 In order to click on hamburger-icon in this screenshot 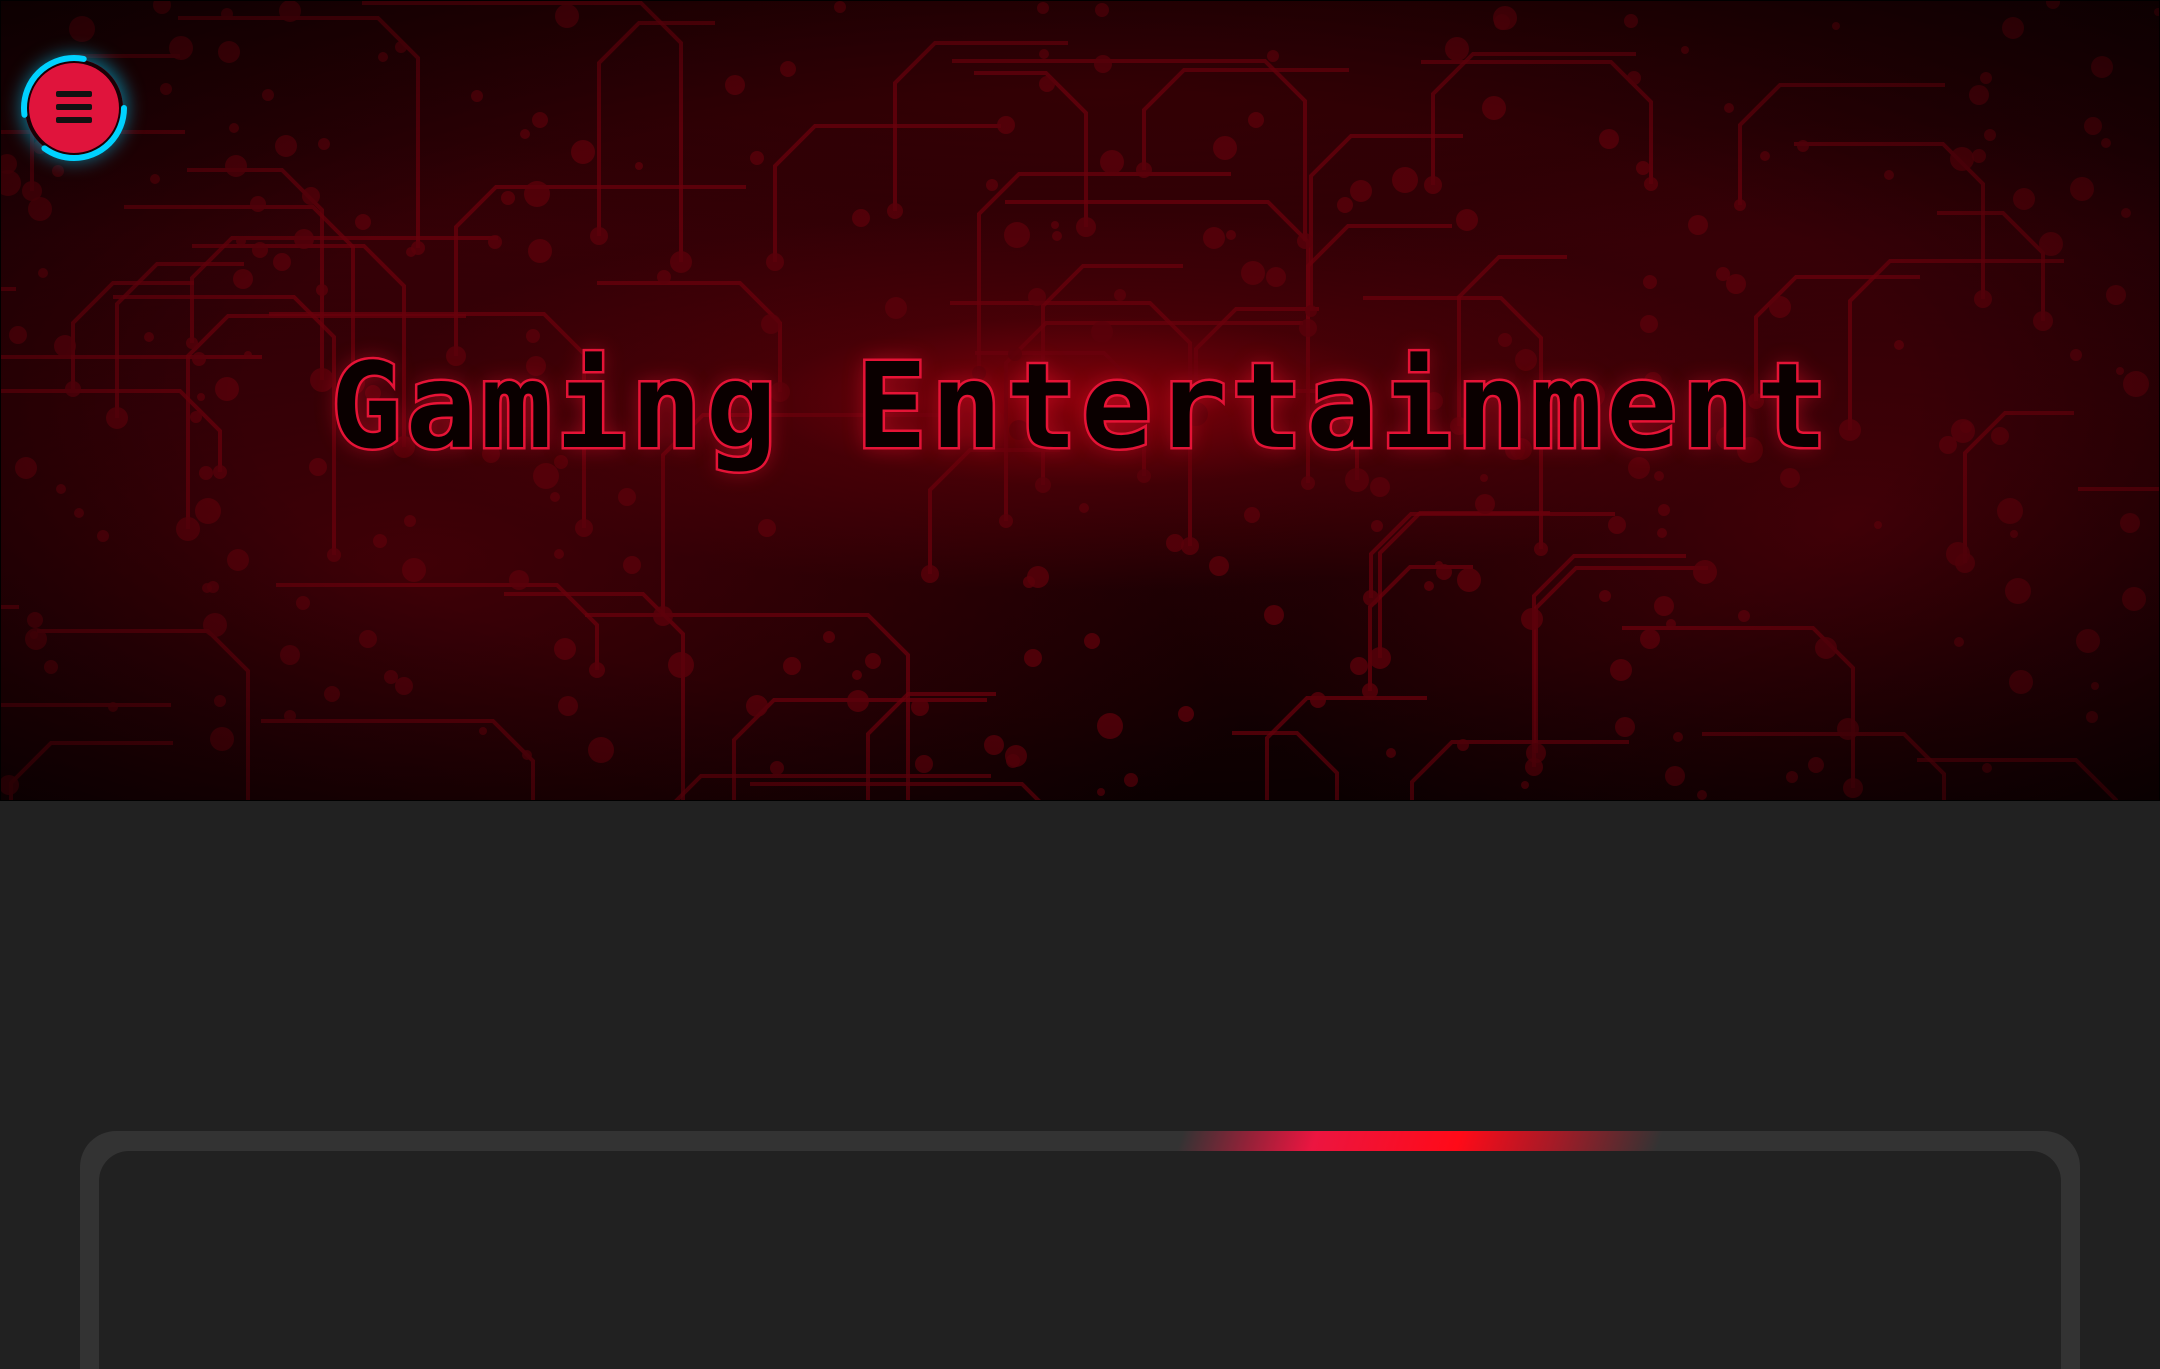, I will do `click(74, 107)`.